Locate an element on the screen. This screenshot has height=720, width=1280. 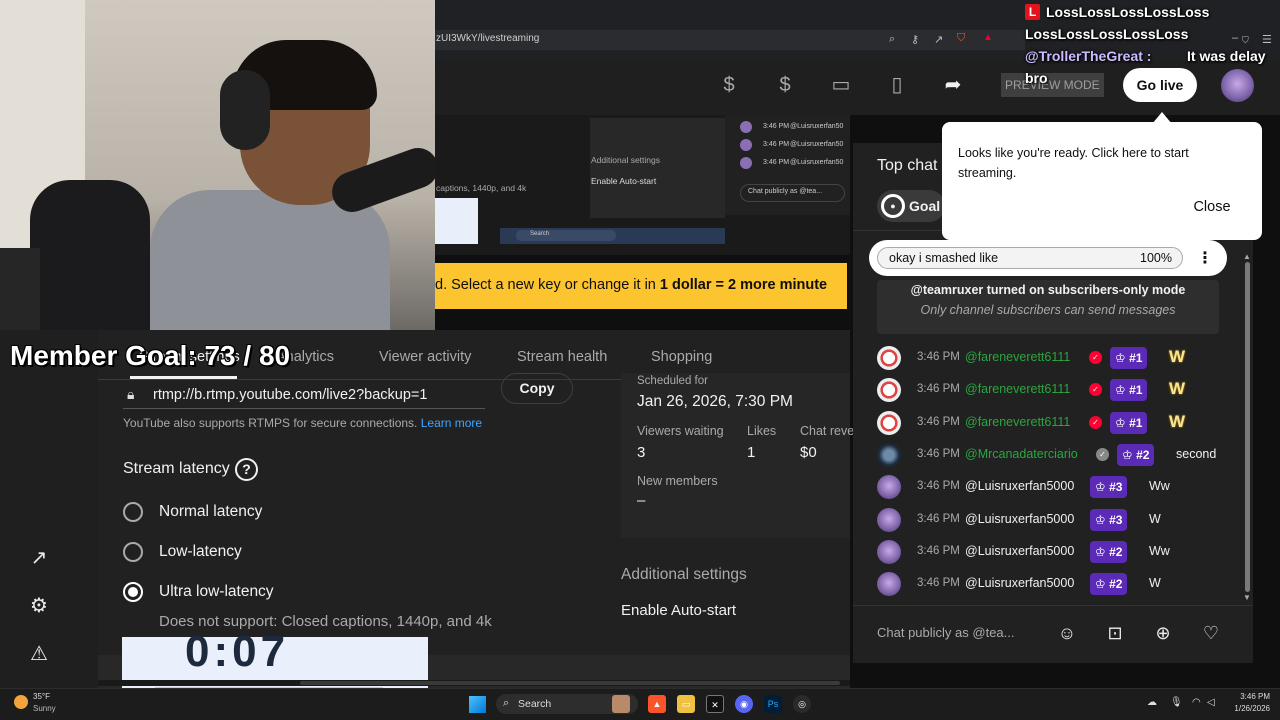
stream-latency-title: Stream latency is located at coordinates (176, 468).